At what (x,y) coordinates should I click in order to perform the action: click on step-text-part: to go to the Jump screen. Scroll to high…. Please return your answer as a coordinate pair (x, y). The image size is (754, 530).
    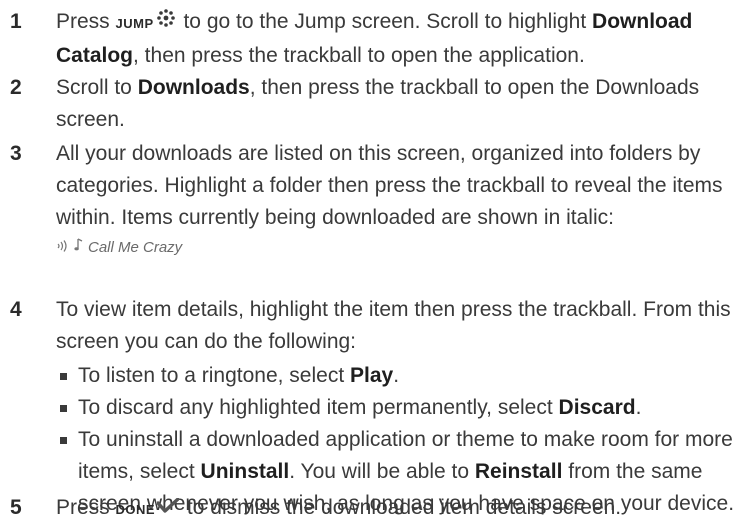
    Looking at the image, I should click on (385, 21).